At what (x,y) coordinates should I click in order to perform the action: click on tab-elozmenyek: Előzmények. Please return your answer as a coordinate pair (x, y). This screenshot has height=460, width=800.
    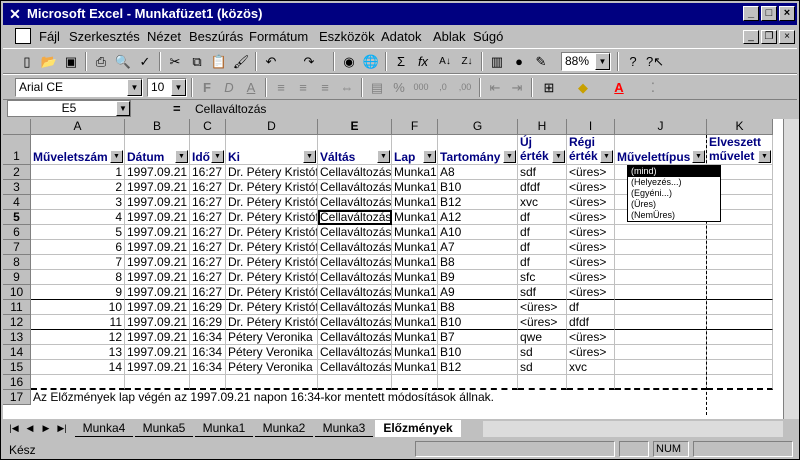
    Looking at the image, I should click on (418, 428).